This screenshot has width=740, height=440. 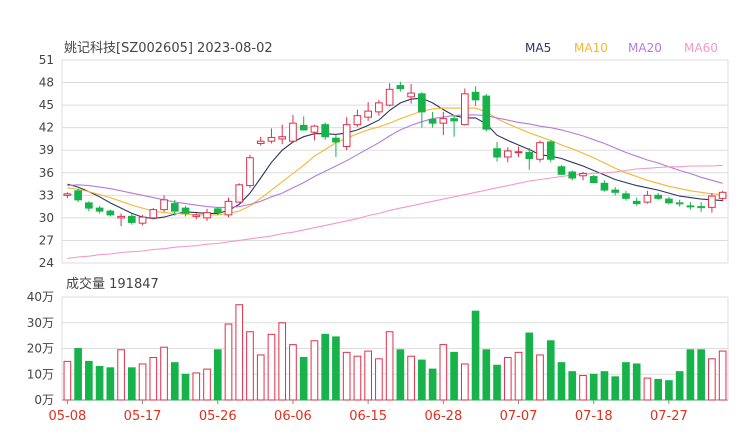 I want to click on volume-axis: 0万 10万 20万 30万 40万, so click(x=40, y=348).